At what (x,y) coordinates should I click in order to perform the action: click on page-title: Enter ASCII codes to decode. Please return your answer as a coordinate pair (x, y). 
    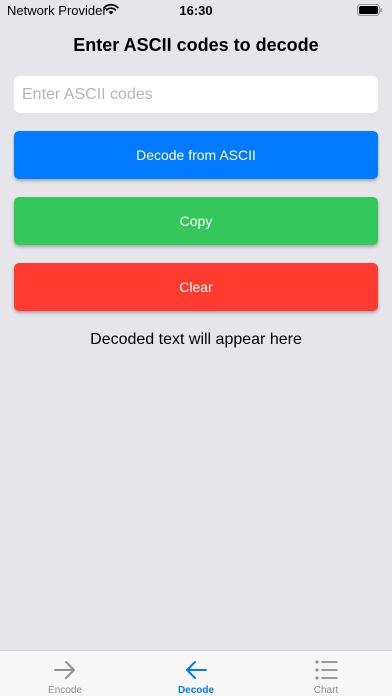
    Looking at the image, I should click on (196, 45).